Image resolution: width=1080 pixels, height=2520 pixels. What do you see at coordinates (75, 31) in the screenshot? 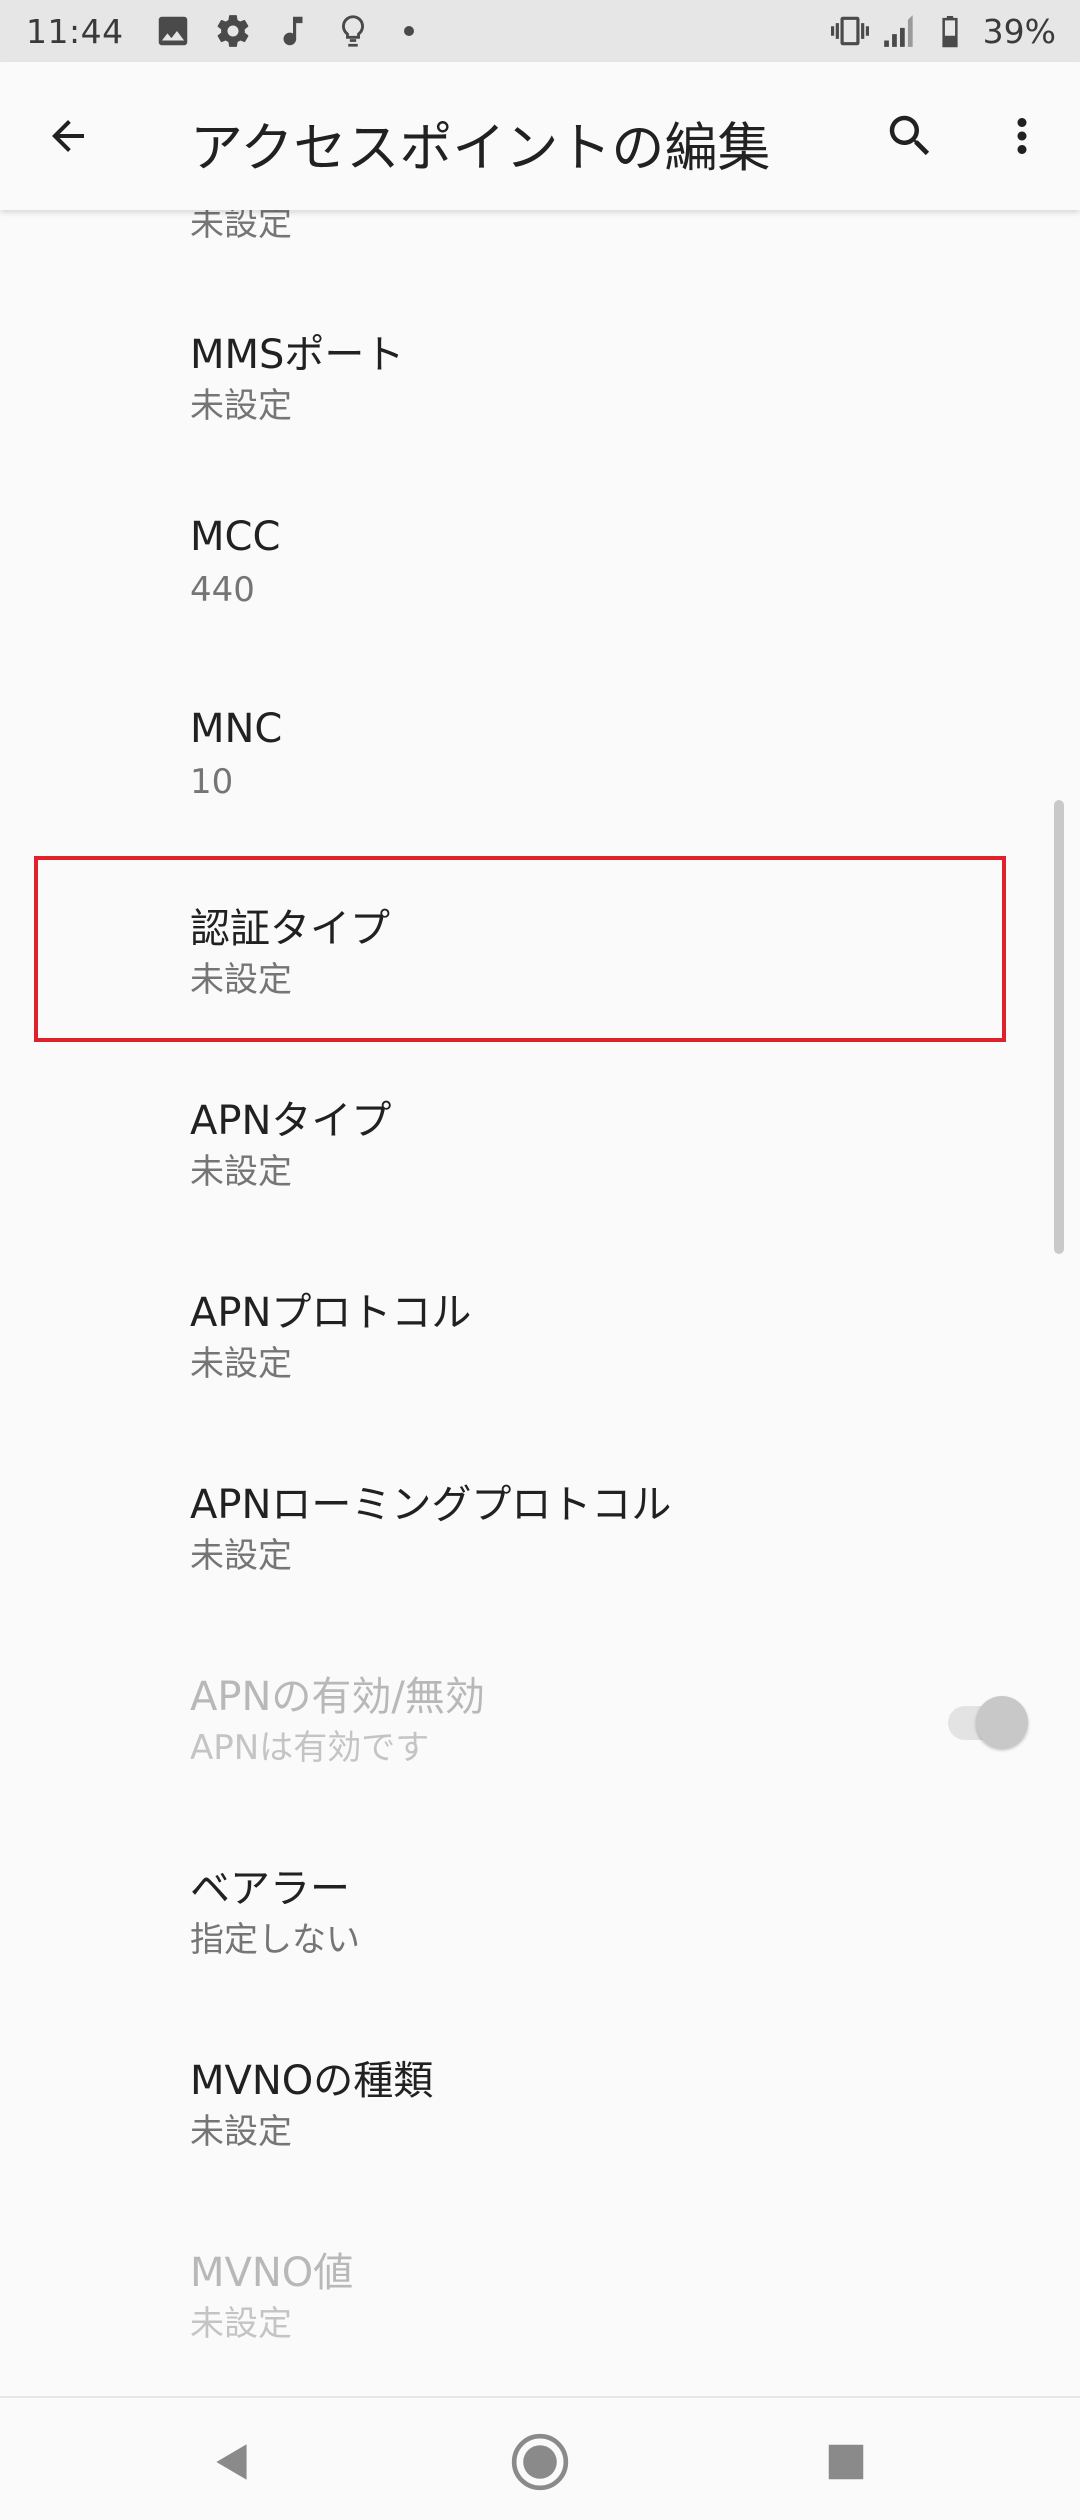
I see `status-time: 11:44` at bounding box center [75, 31].